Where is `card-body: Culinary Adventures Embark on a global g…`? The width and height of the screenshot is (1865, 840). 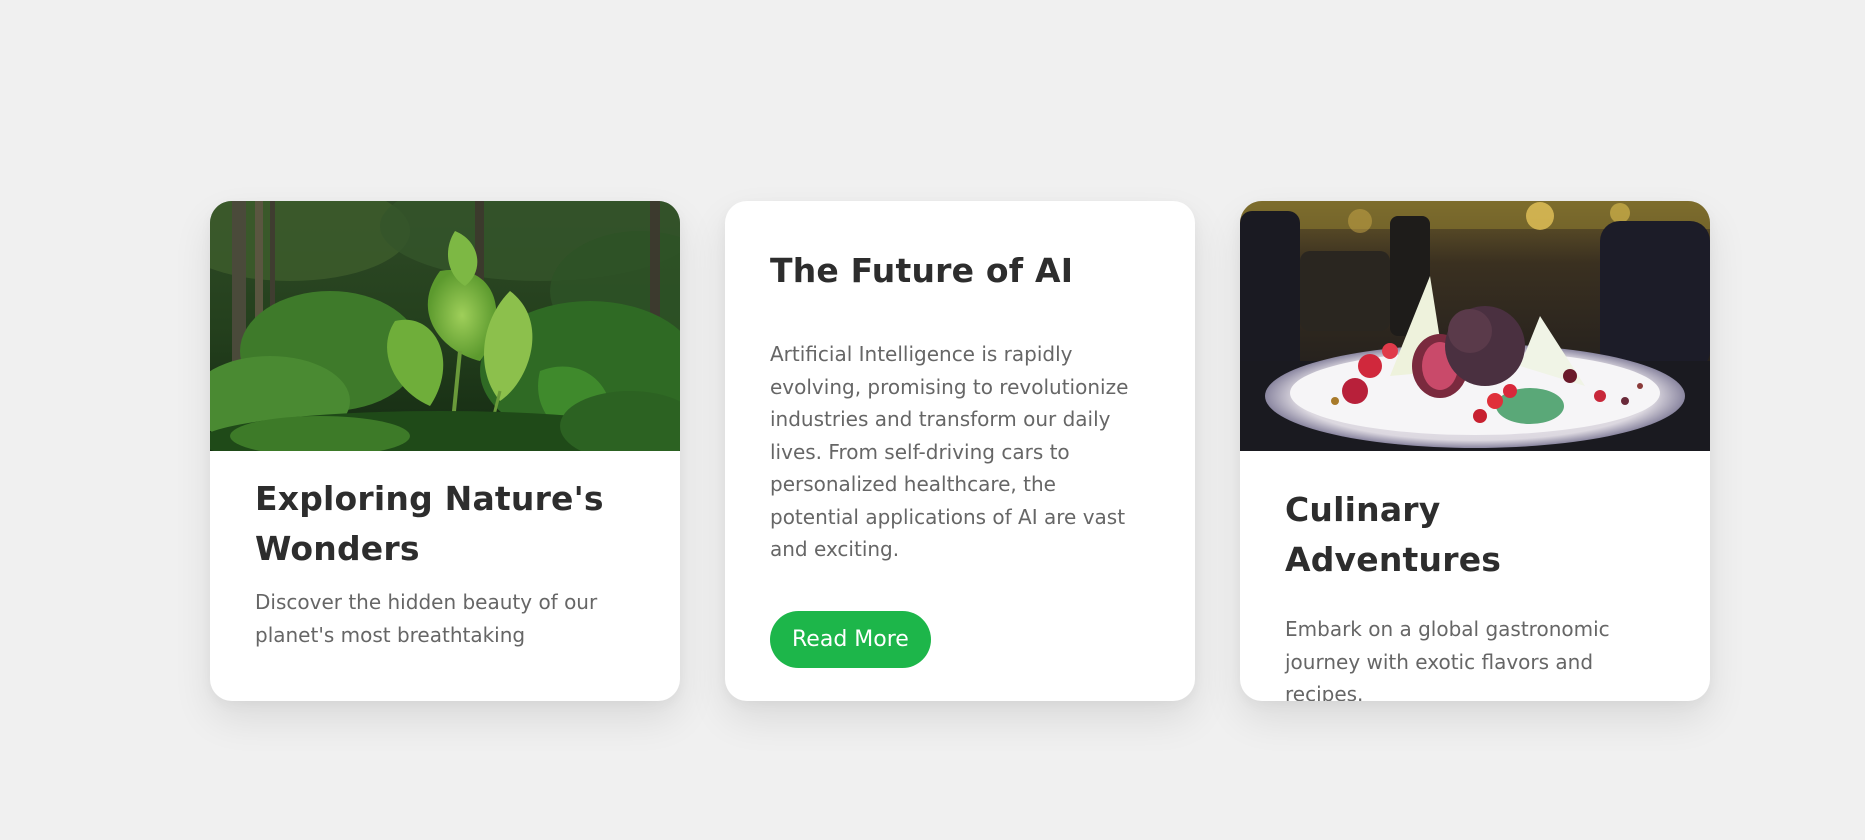
card-body: Culinary Adventures Embark on a global g… is located at coordinates (1475, 576).